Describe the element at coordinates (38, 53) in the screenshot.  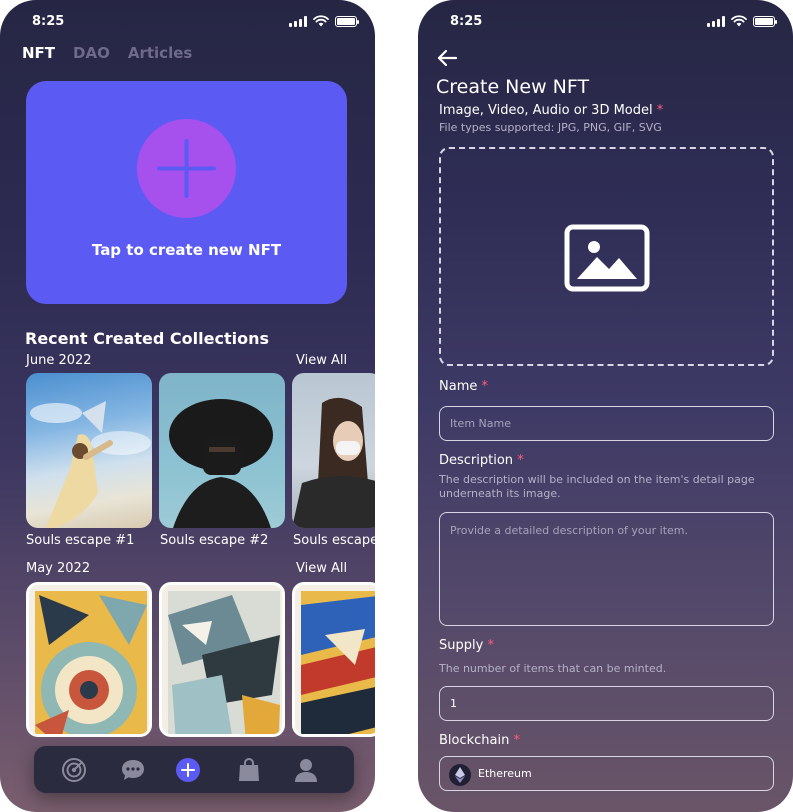
I see `tab-nft: NFT` at that location.